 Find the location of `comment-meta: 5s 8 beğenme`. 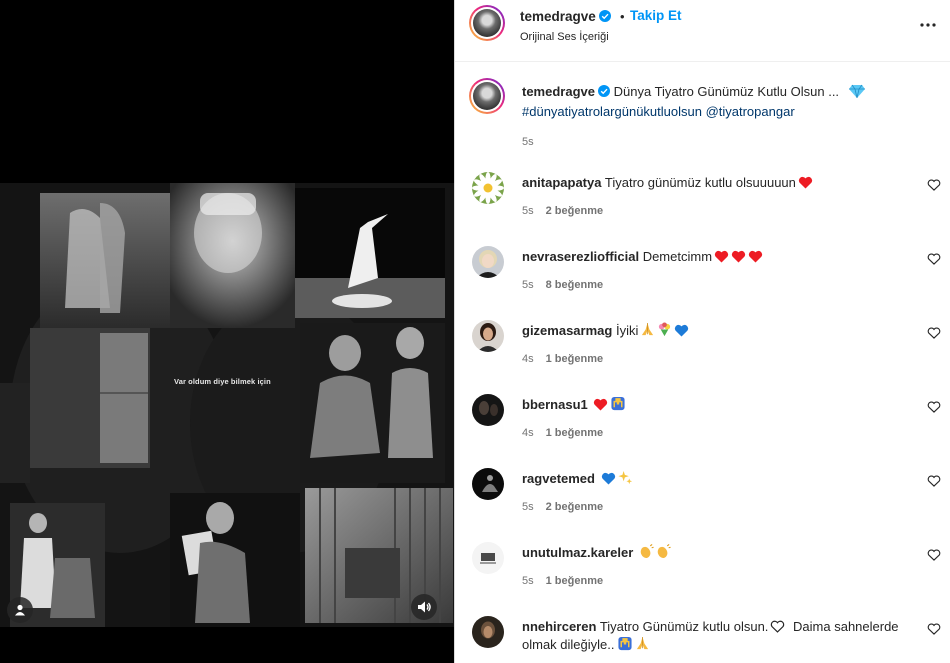

comment-meta: 5s 8 beğenme is located at coordinates (562, 285).